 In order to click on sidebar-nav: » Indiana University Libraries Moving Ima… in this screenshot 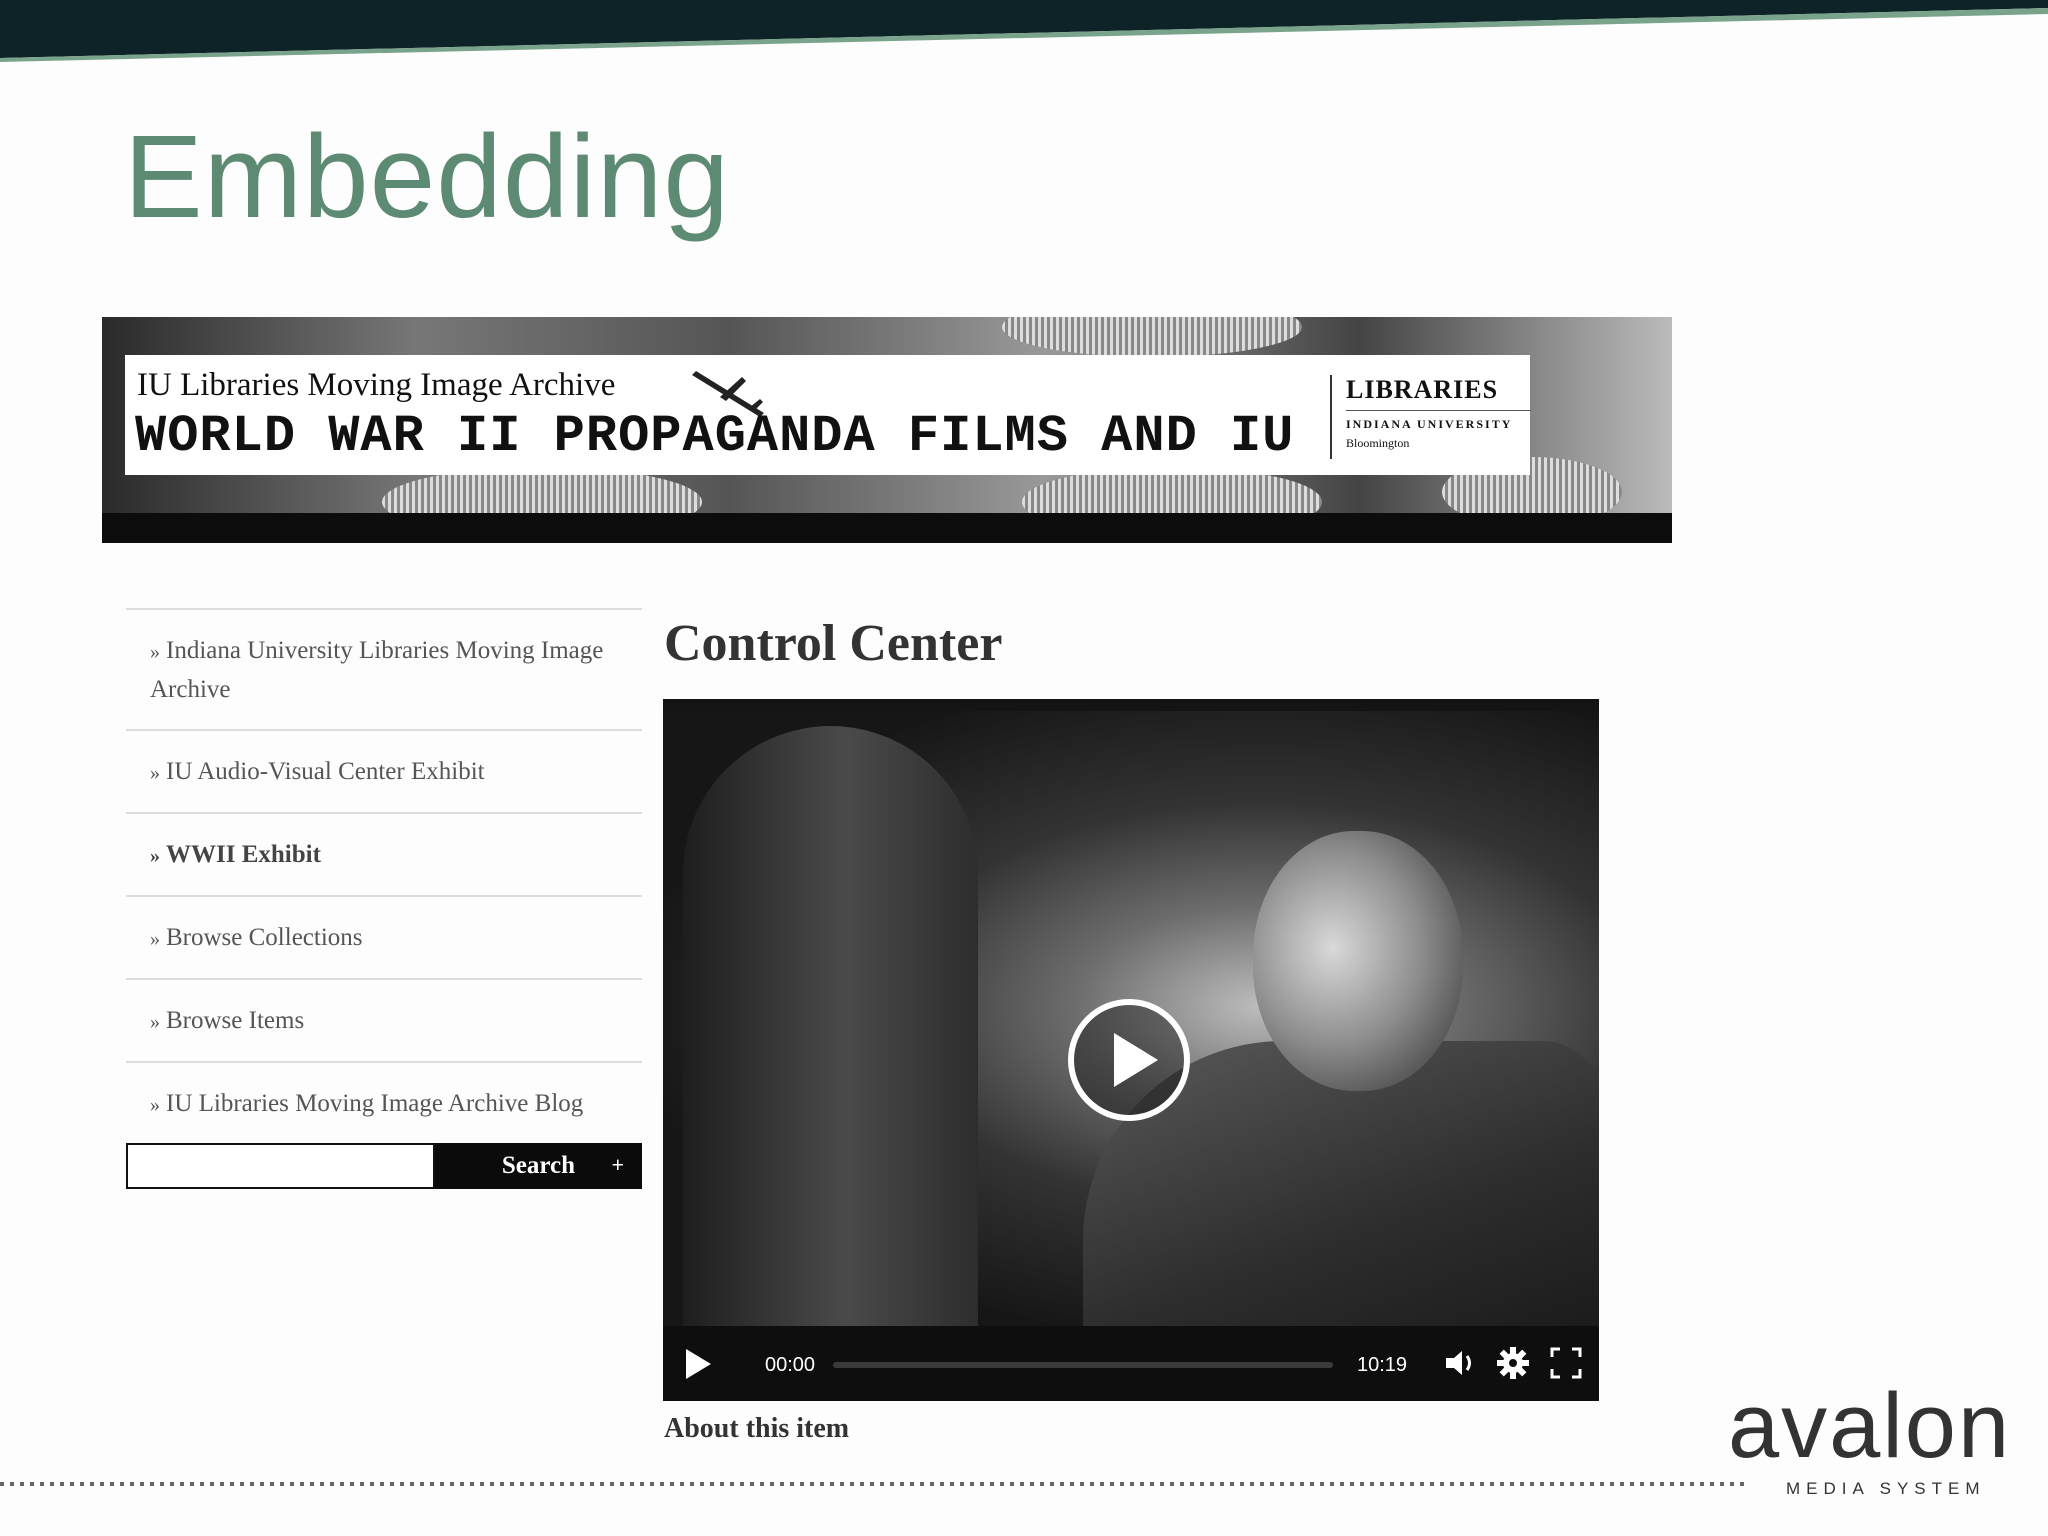, I will do `click(384, 877)`.